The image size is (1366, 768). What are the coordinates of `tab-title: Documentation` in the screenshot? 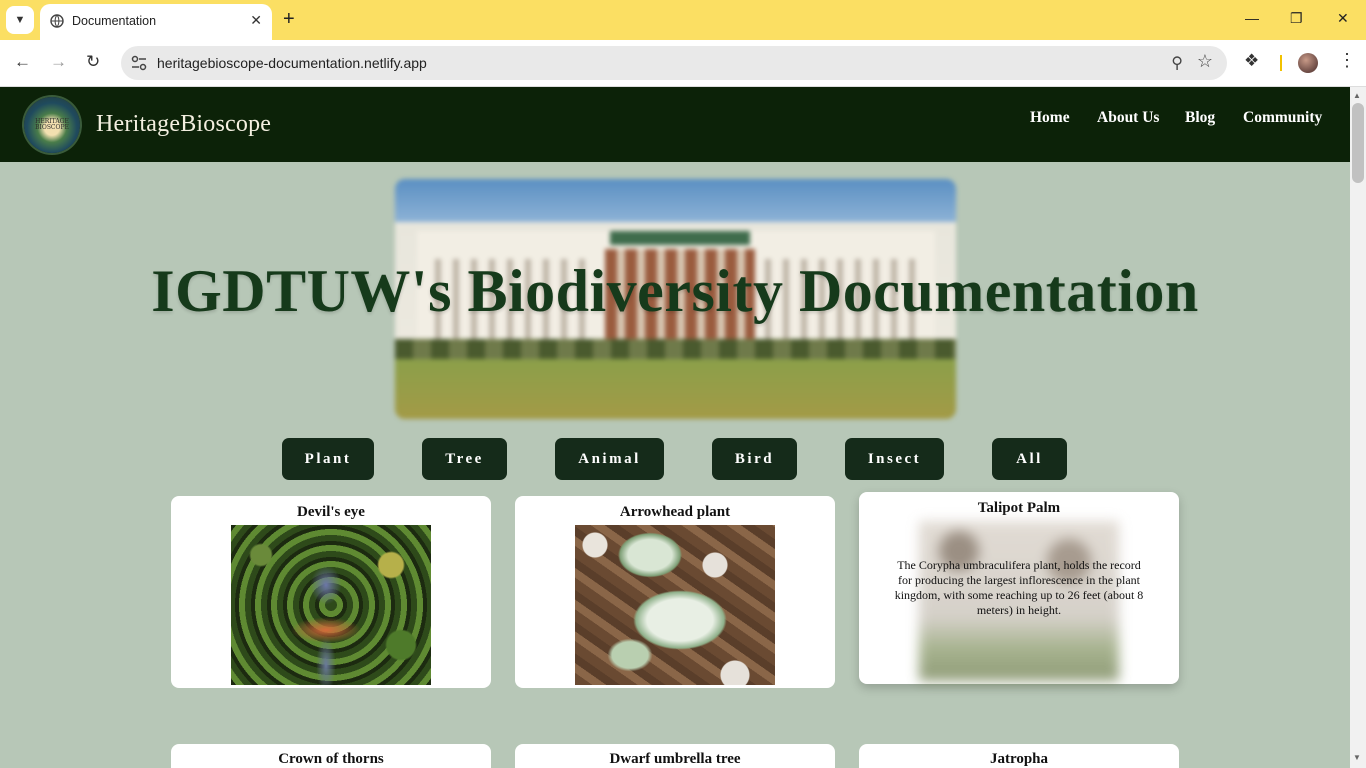 It's located at (114, 21).